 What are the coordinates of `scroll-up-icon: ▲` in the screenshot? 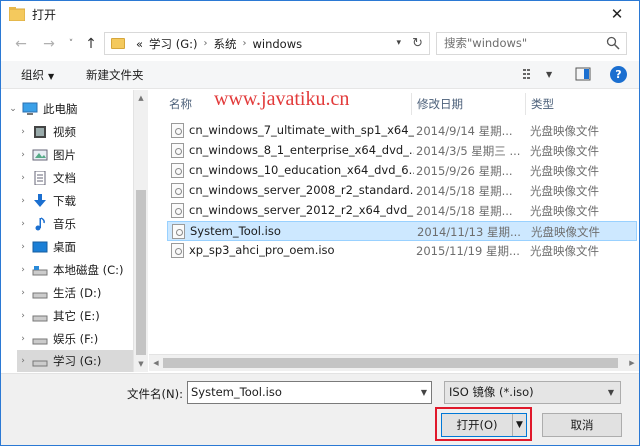 It's located at (141, 98).